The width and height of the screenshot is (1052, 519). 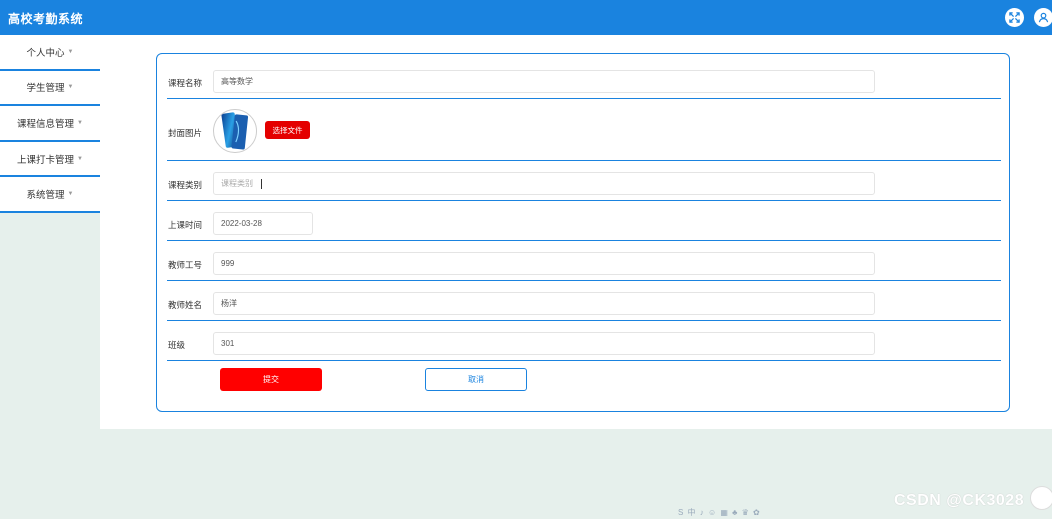 I want to click on sidebar-item-label: 上课打卡管理, so click(x=46, y=160).